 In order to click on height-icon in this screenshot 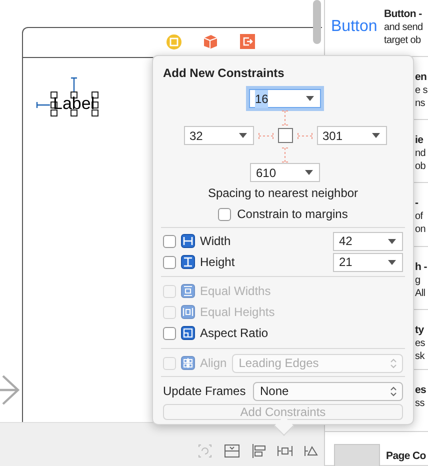, I will do `click(188, 262)`.